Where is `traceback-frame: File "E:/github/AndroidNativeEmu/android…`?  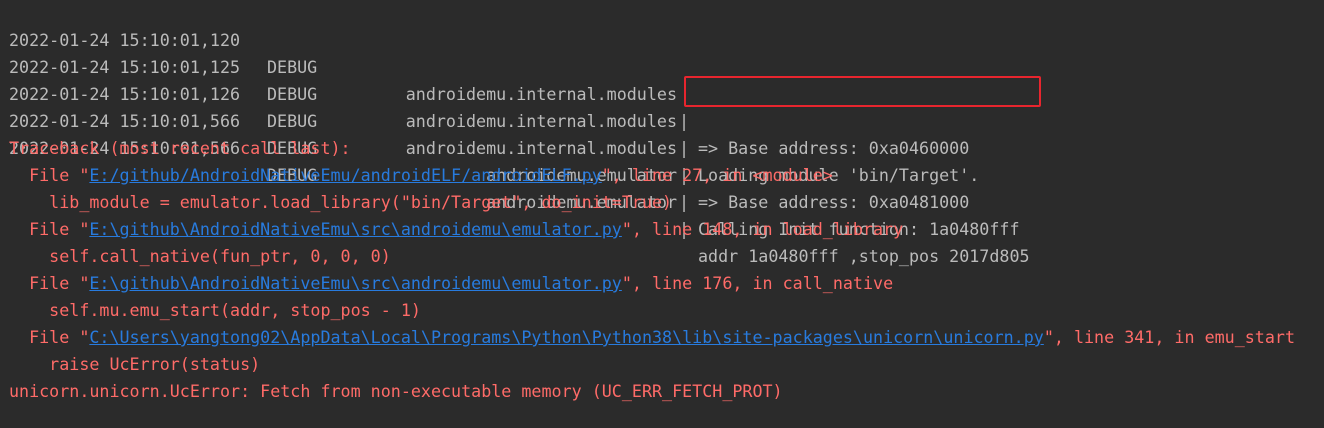 traceback-frame: File "E:/github/AndroidNativeEmu/android… is located at coordinates (421, 175).